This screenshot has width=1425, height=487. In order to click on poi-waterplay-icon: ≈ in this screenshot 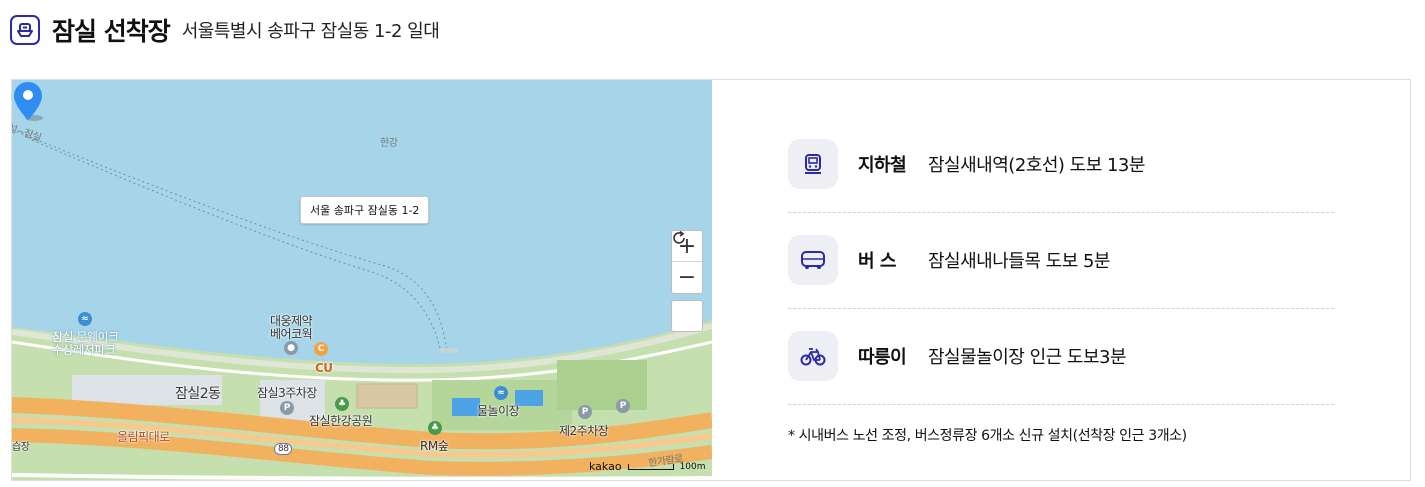, I will do `click(501, 393)`.